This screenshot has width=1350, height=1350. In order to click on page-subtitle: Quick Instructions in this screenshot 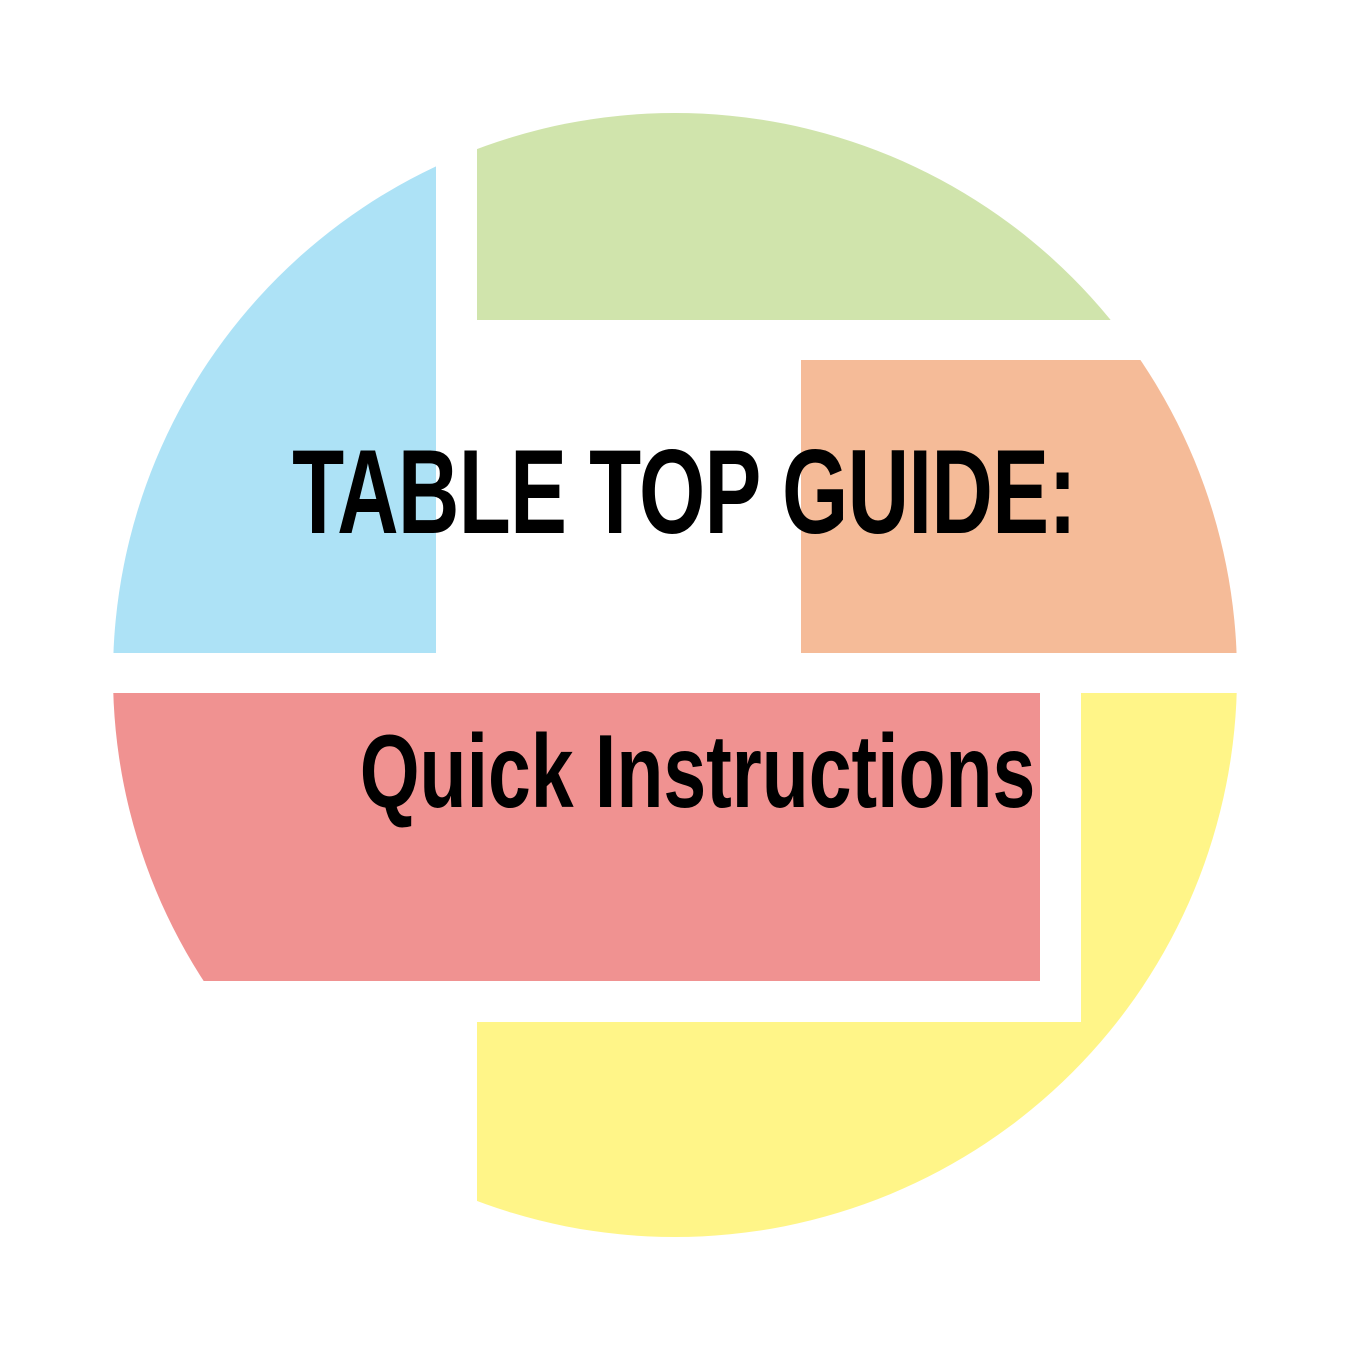, I will do `click(675, 780)`.